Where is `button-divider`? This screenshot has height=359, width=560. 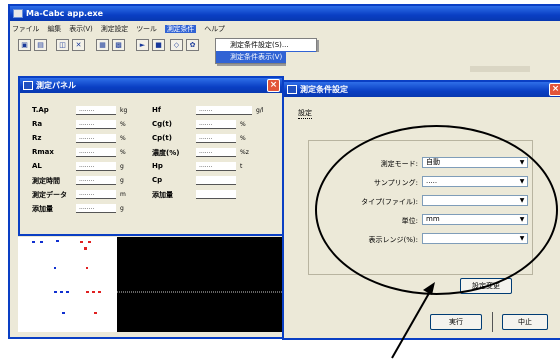
button-divider is located at coordinates (492, 322).